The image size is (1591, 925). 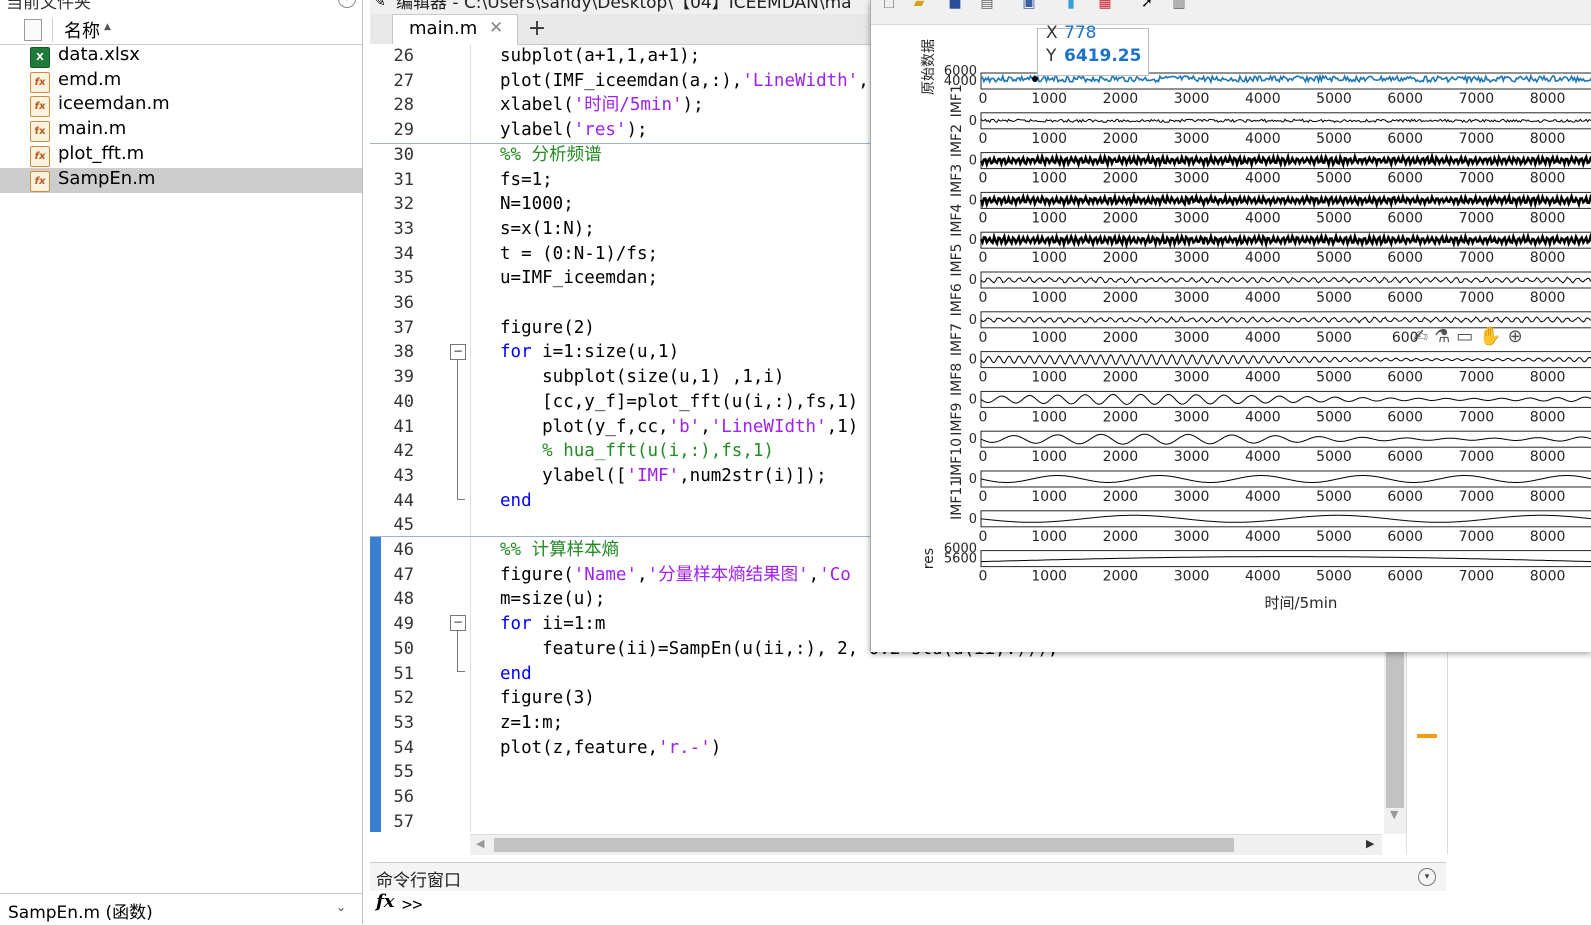 I want to click on pan-icon: ✋, so click(x=1490, y=336).